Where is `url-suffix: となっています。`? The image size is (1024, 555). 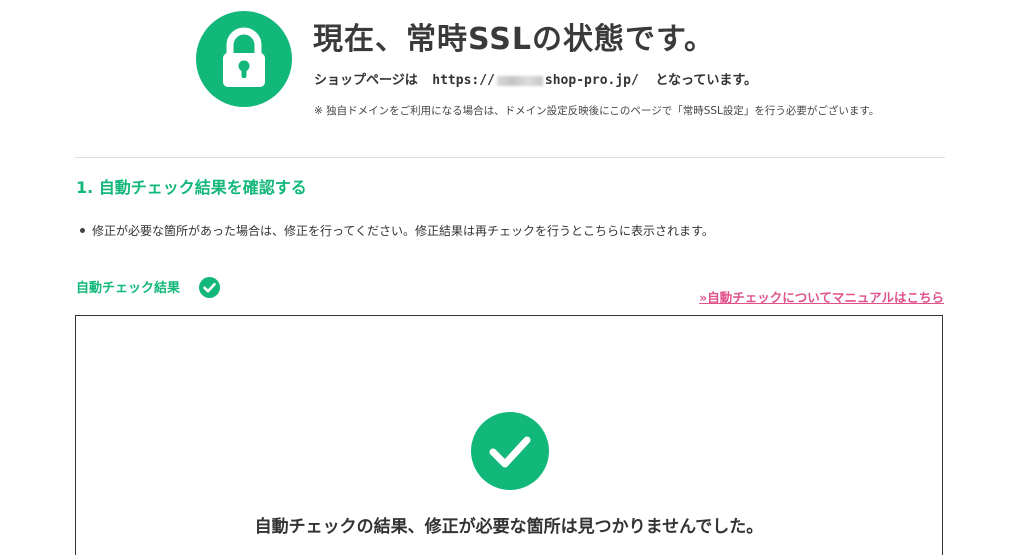 url-suffix: となっています。 is located at coordinates (706, 80).